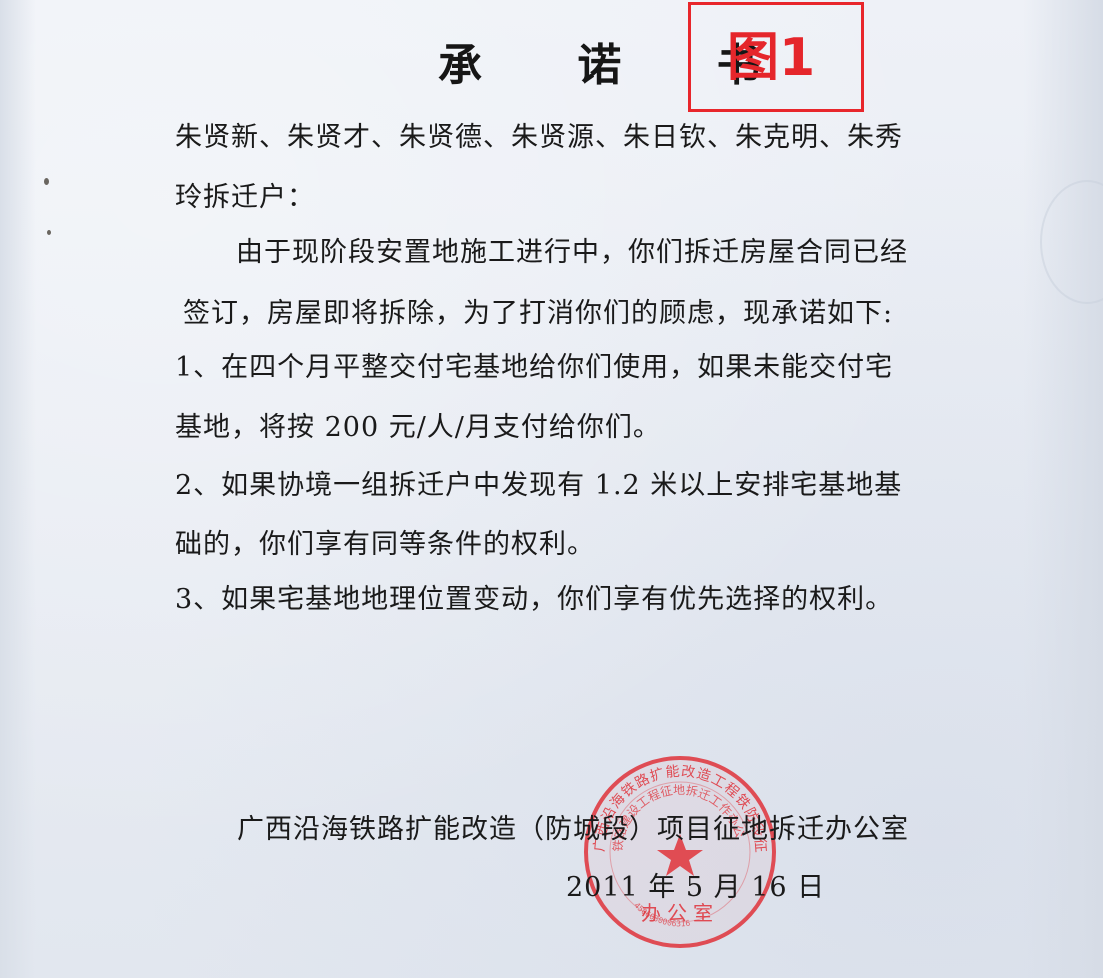  What do you see at coordinates (534, 599) in the screenshot?
I see `commitment-item-3: 3、如果宅基地地理位置变动，你们享有优先选择的权利。` at bounding box center [534, 599].